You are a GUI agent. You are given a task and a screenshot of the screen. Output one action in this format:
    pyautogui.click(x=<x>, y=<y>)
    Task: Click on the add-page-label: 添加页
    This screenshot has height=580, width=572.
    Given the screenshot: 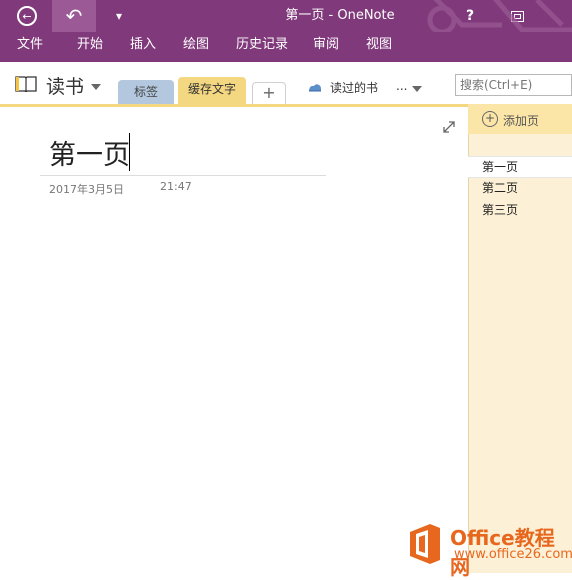 What is the action you would take?
    pyautogui.click(x=521, y=121)
    